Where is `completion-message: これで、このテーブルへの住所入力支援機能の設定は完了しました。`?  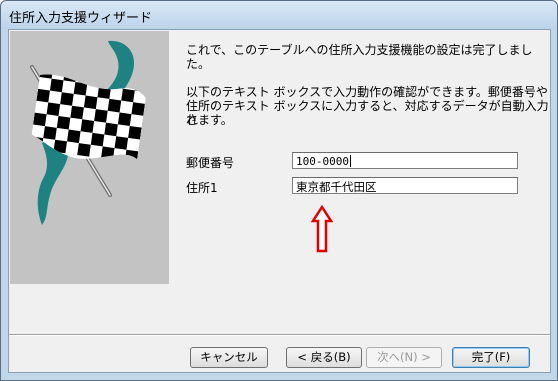
completion-message: これで、このテーブルへの住所入力支援機能の設定は完了しました。 is located at coordinates (359, 57).